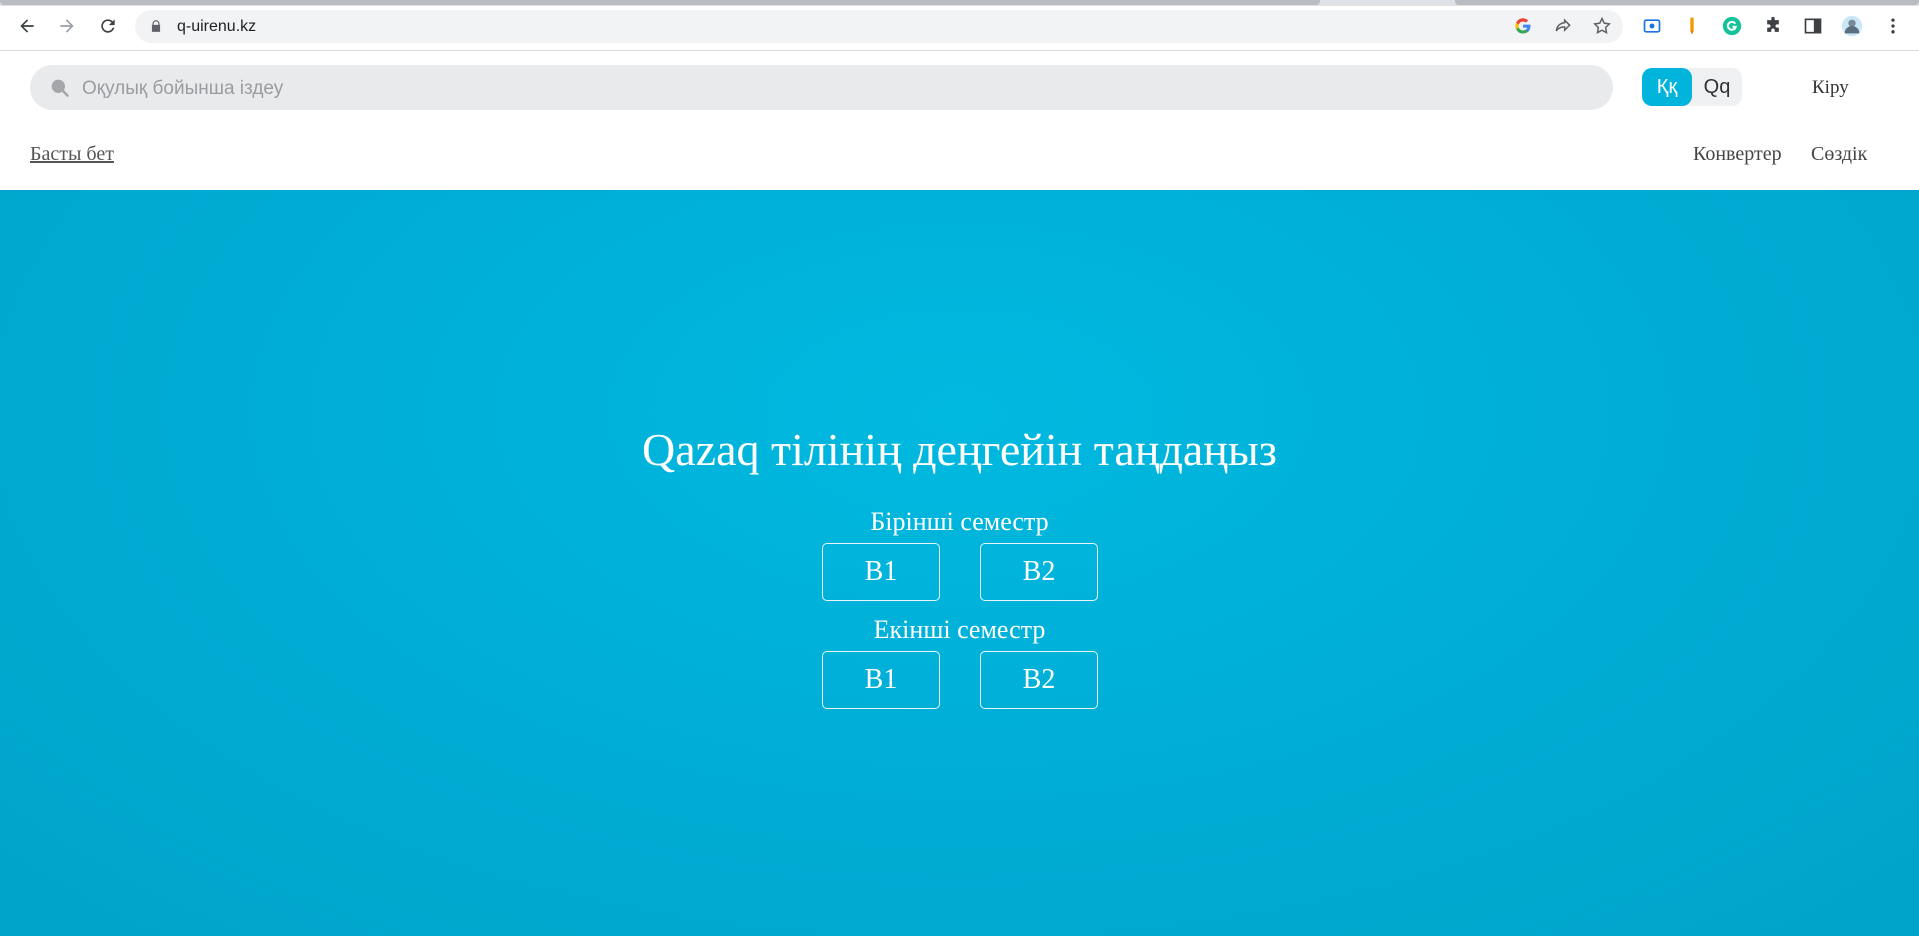 This screenshot has height=936, width=1919. What do you see at coordinates (879, 26) in the screenshot?
I see `address-bar: q-uirenu.kz` at bounding box center [879, 26].